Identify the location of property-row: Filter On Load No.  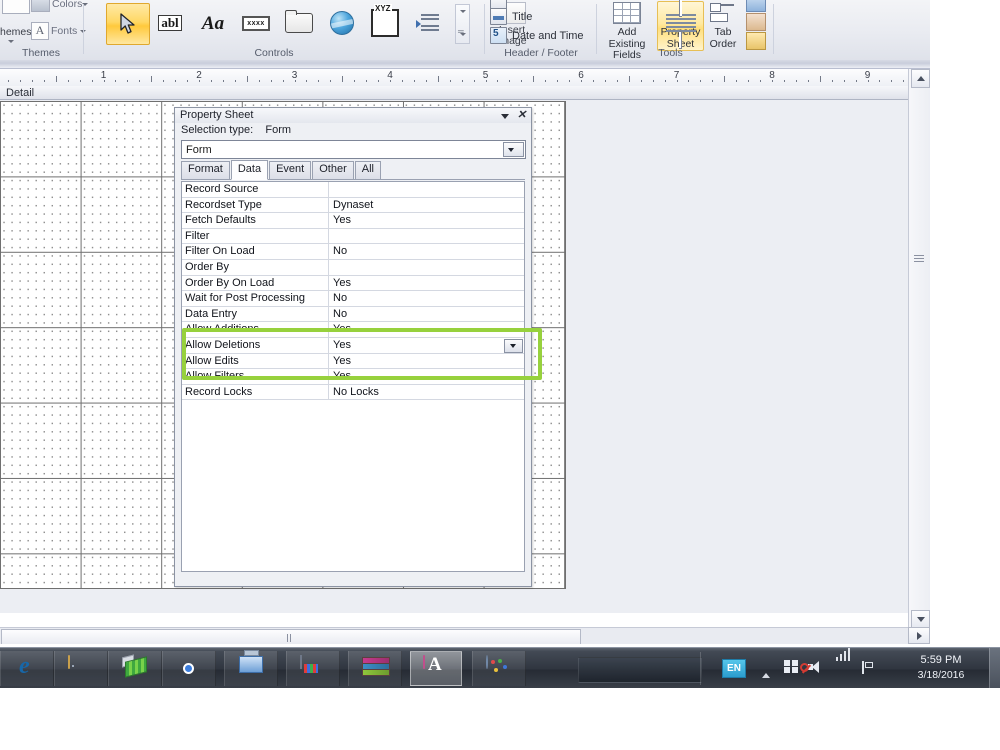
(353, 252).